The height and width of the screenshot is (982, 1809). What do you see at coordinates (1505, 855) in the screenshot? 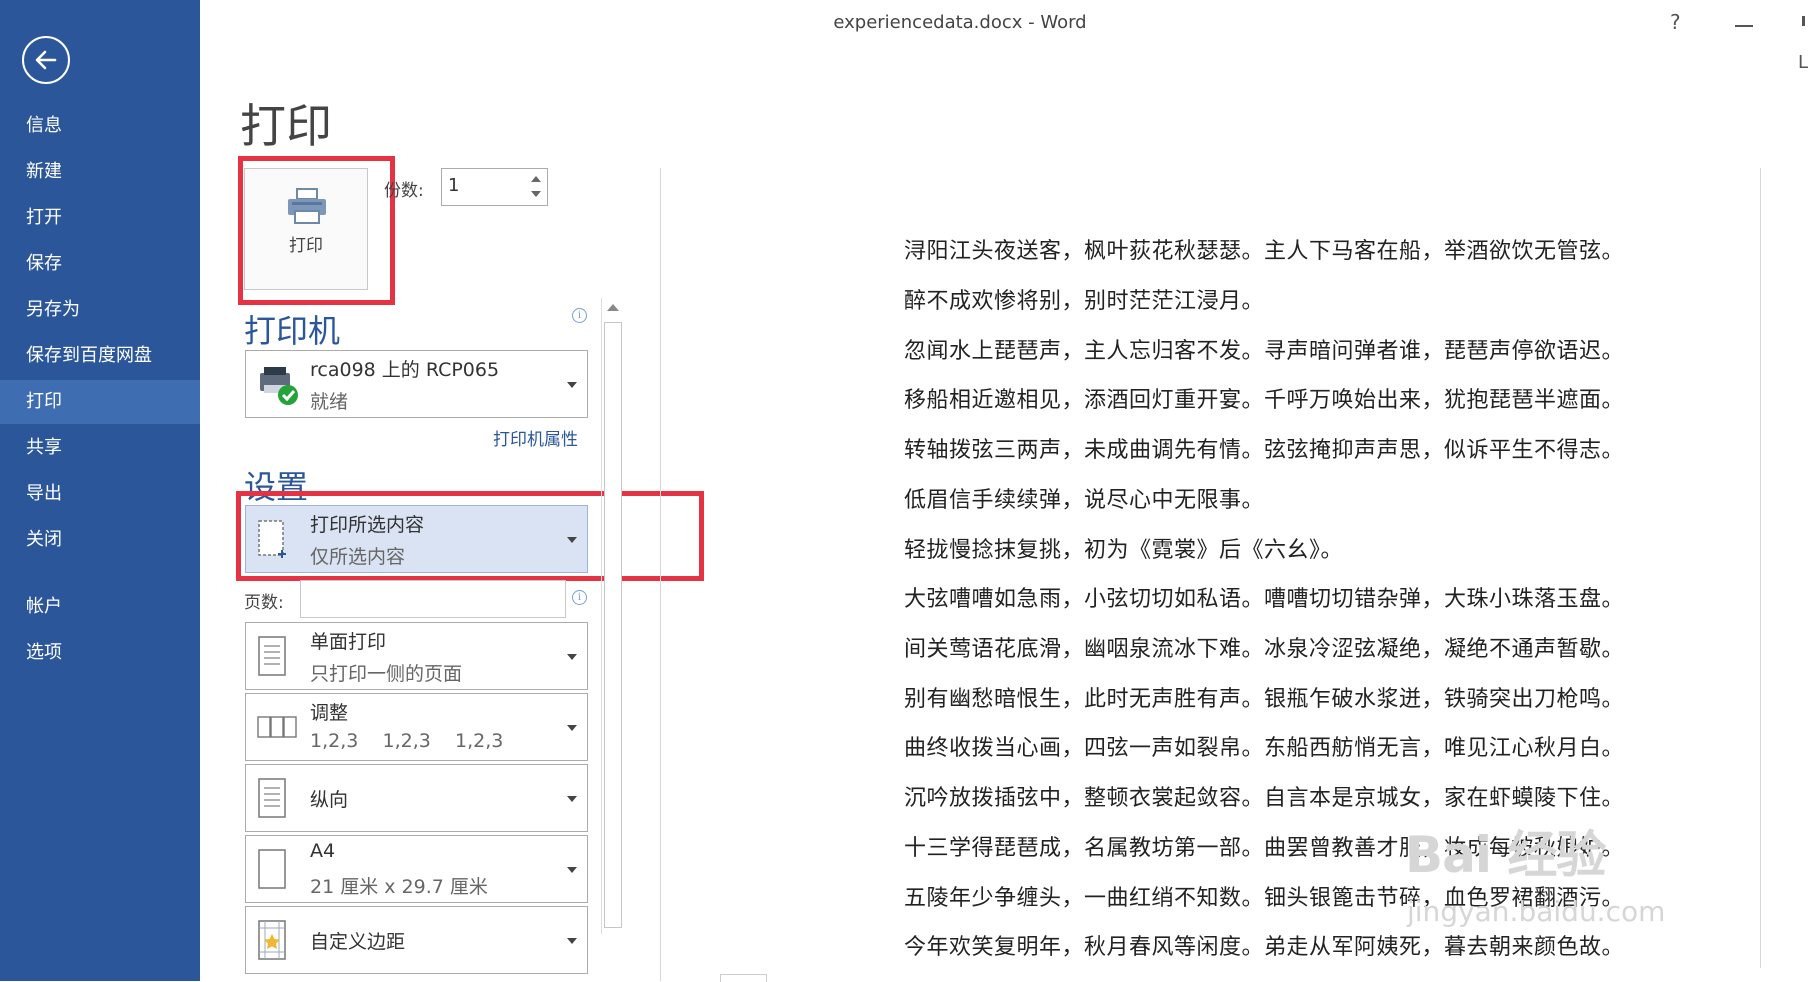
I see `watermark-brand: Bai 经验` at bounding box center [1505, 855].